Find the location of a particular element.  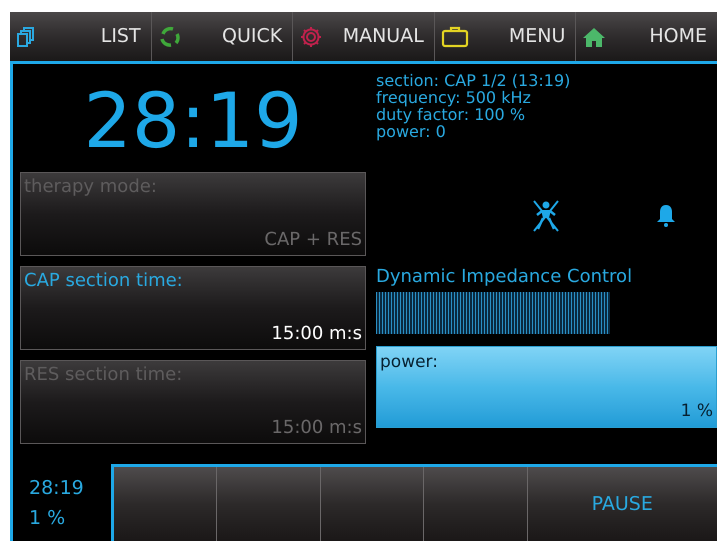

footer-power: 1 % is located at coordinates (47, 518).